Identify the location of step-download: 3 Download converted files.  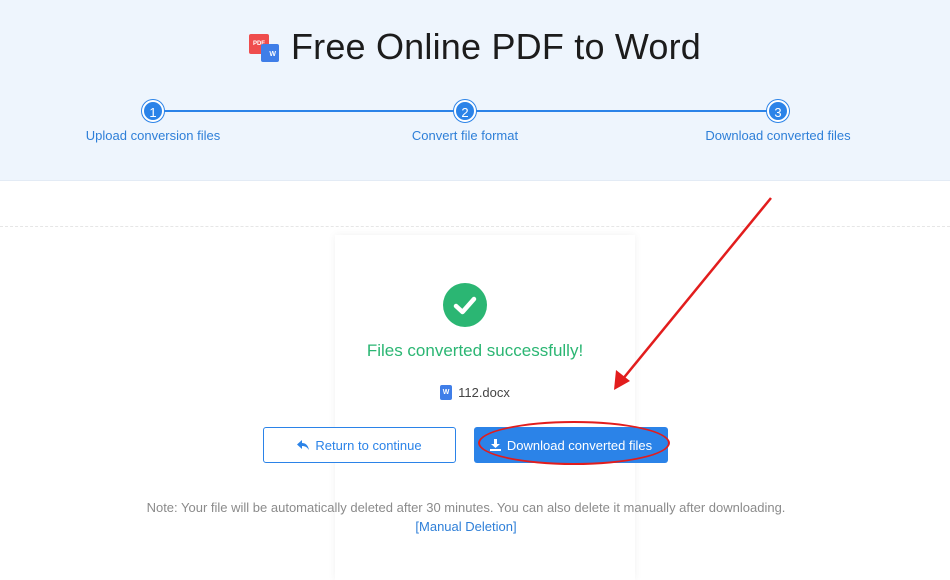
(778, 121).